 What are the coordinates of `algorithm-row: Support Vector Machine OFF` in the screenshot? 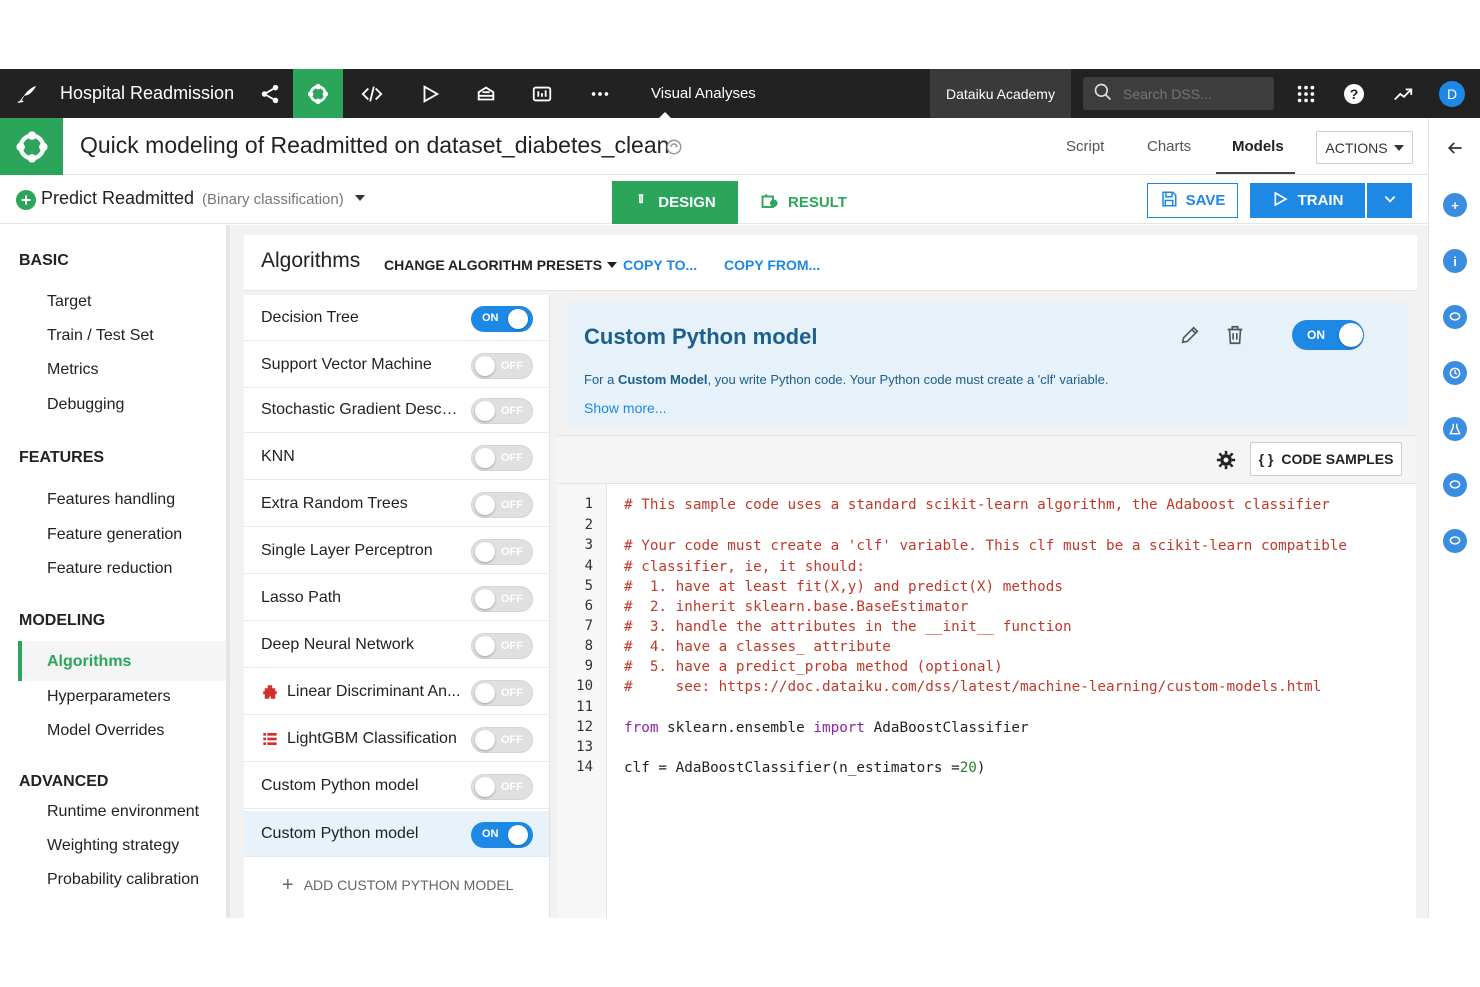 It's located at (396, 365).